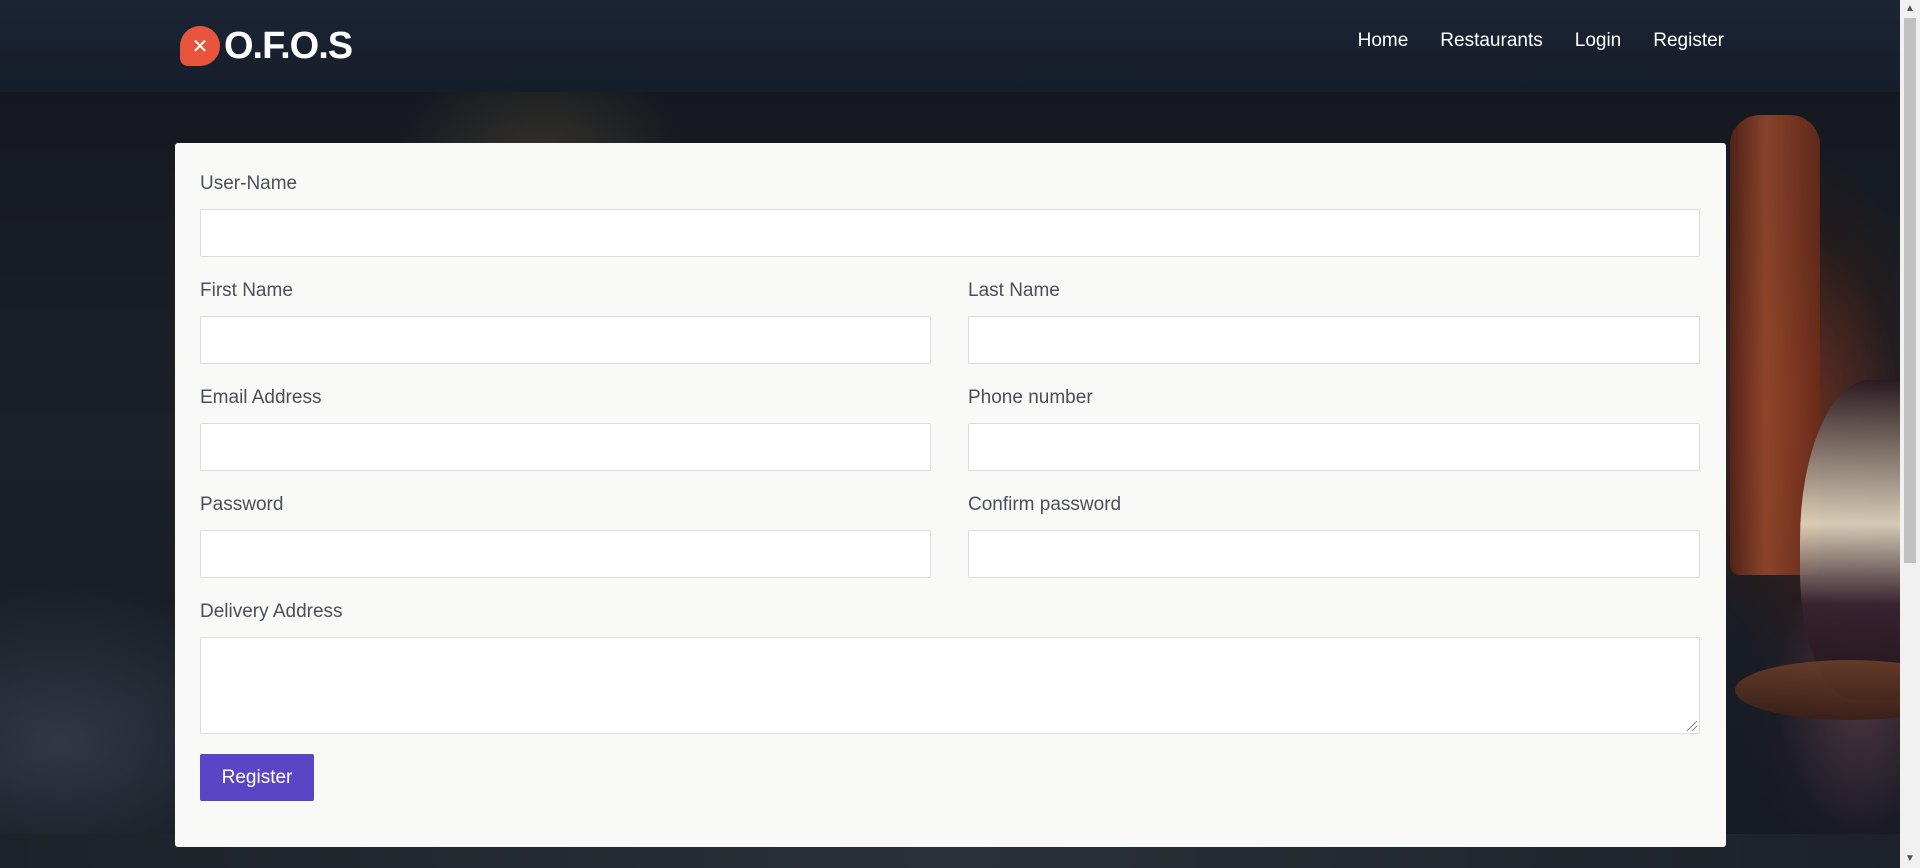  I want to click on password-input, so click(565, 554).